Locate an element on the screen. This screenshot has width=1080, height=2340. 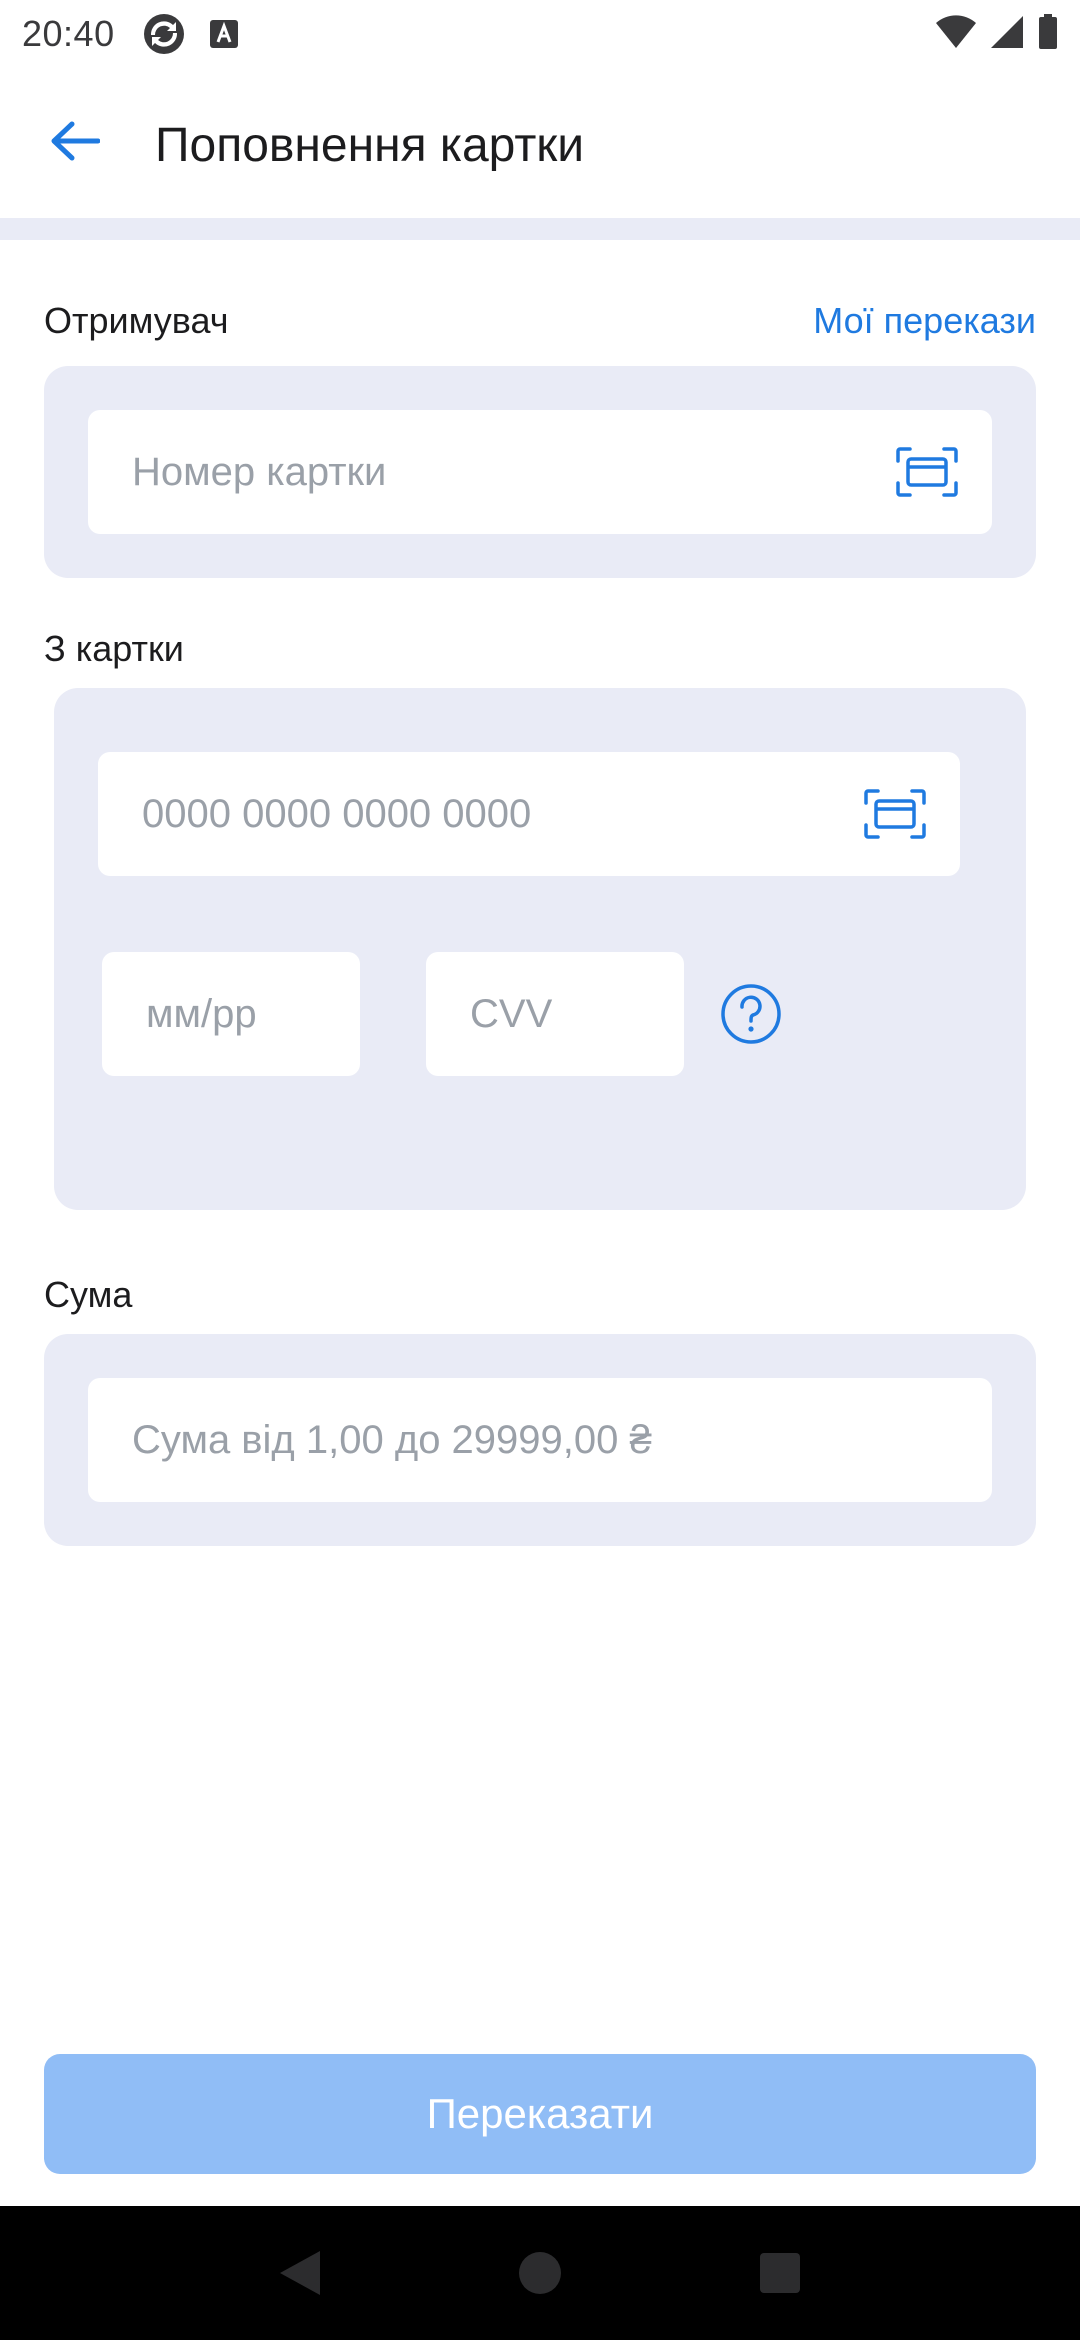
recipient-panel: Номер картки is located at coordinates (540, 472).